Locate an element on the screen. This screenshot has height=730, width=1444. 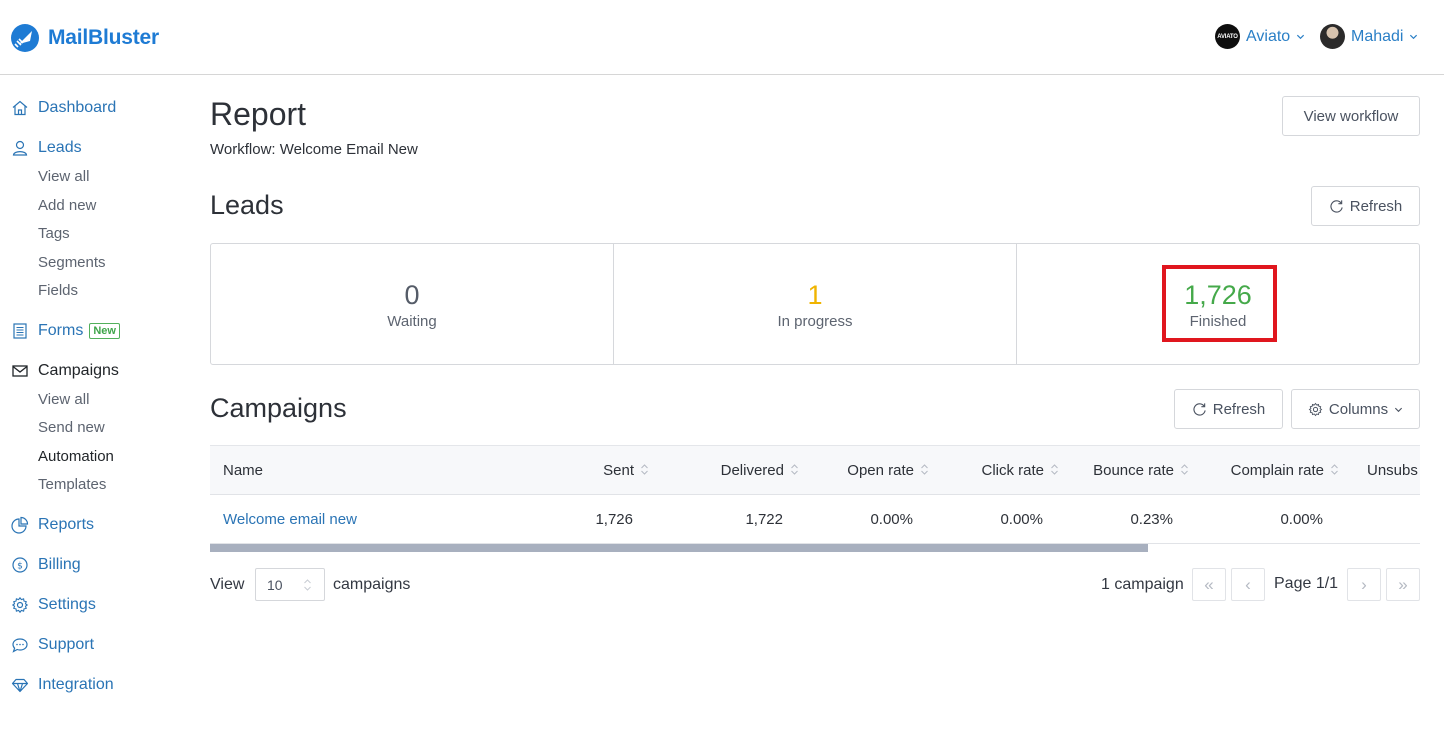
sidebar-item-forms: Forms New is located at coordinates (65, 330).